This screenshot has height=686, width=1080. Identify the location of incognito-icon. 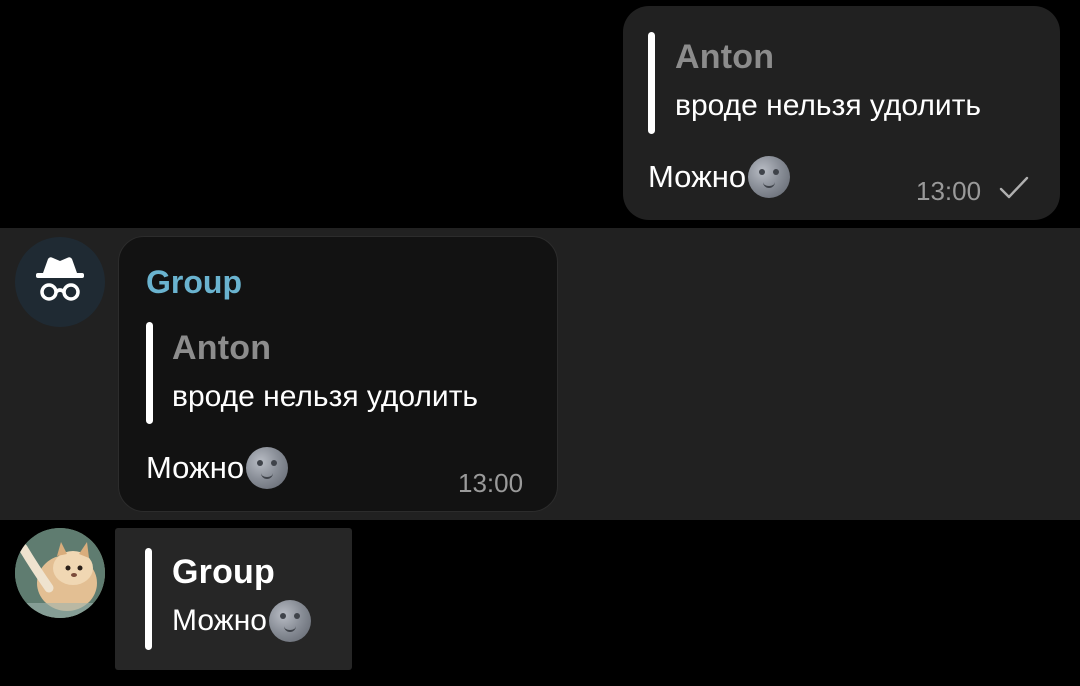
(60, 279).